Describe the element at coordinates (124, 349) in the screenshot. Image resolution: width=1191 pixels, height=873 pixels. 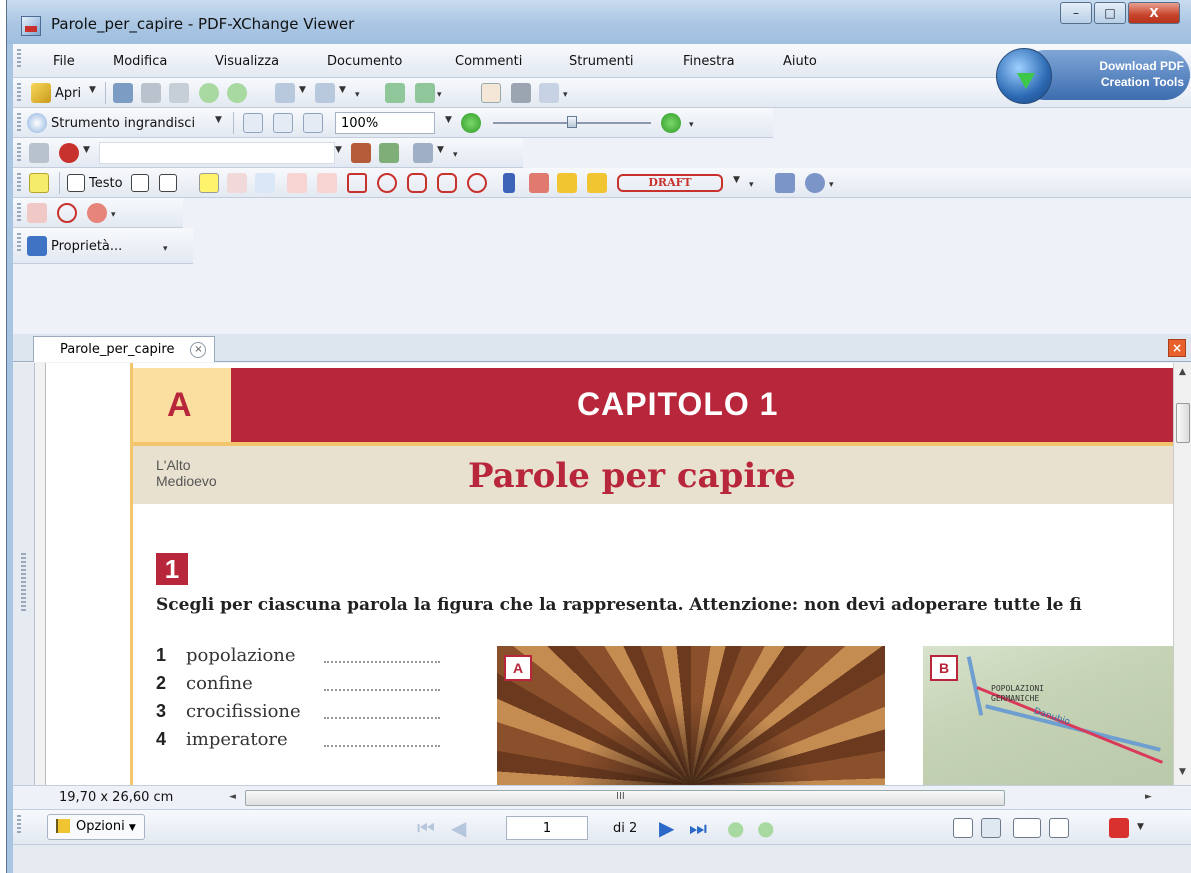
I see `tab-parole-per-capire: Parole_per_capire ×` at that location.